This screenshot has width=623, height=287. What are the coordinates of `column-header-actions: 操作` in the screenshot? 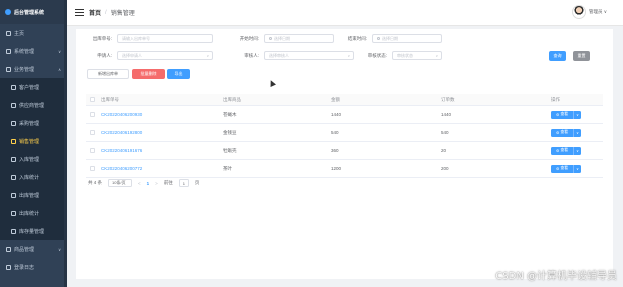 It's located at (555, 99).